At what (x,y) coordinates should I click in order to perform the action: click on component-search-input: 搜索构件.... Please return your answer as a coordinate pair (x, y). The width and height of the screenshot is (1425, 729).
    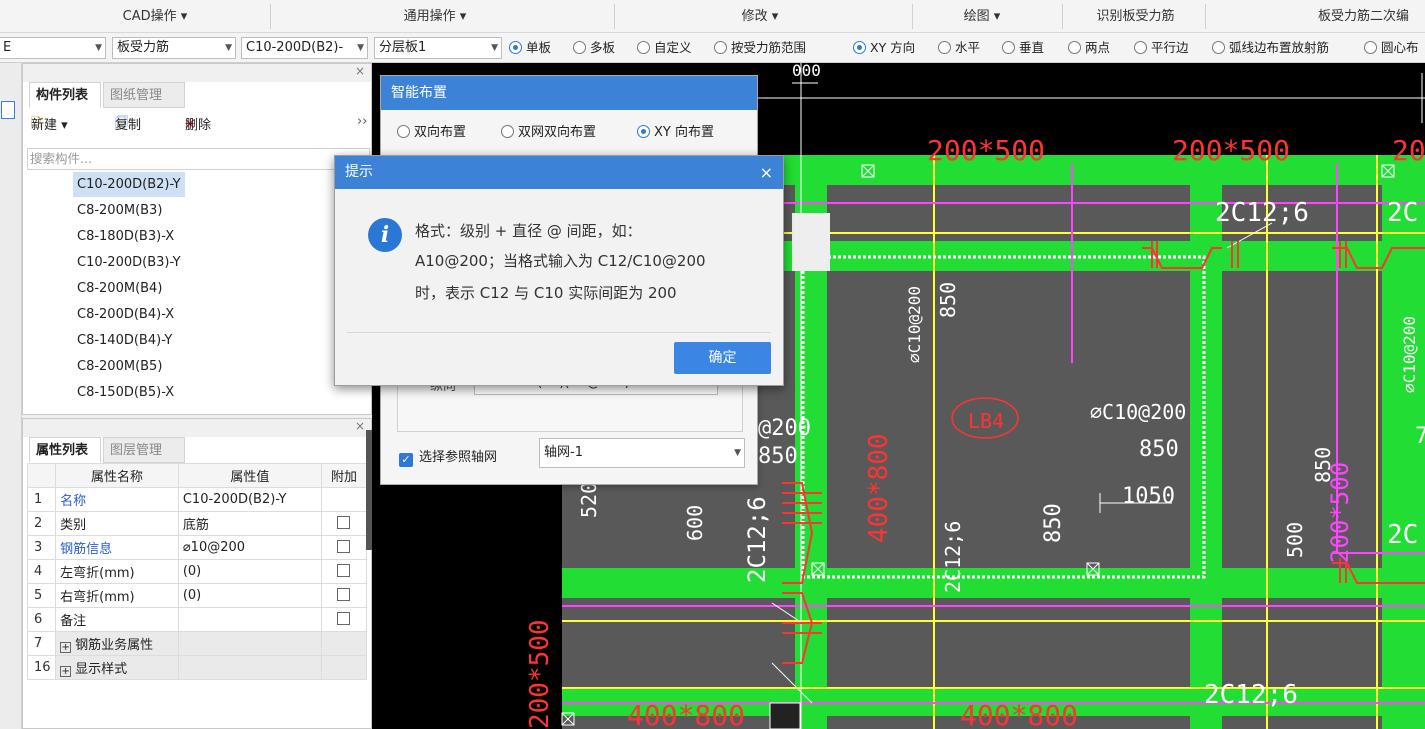
    Looking at the image, I should click on (198, 159).